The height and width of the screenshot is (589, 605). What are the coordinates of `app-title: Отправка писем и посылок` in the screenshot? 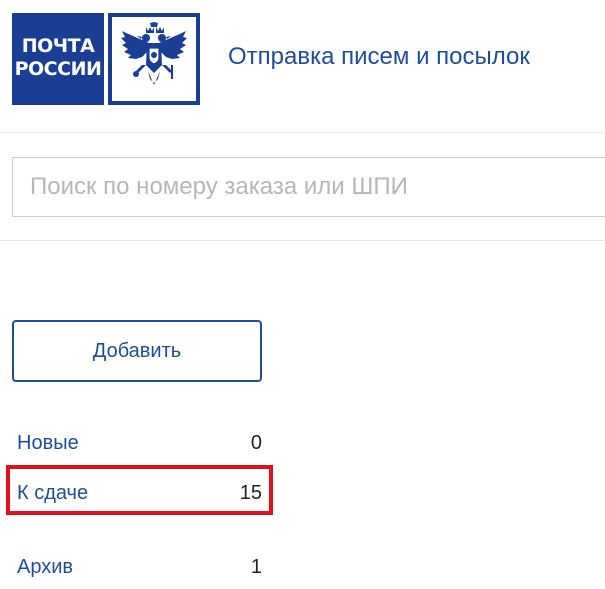 It's located at (379, 56).